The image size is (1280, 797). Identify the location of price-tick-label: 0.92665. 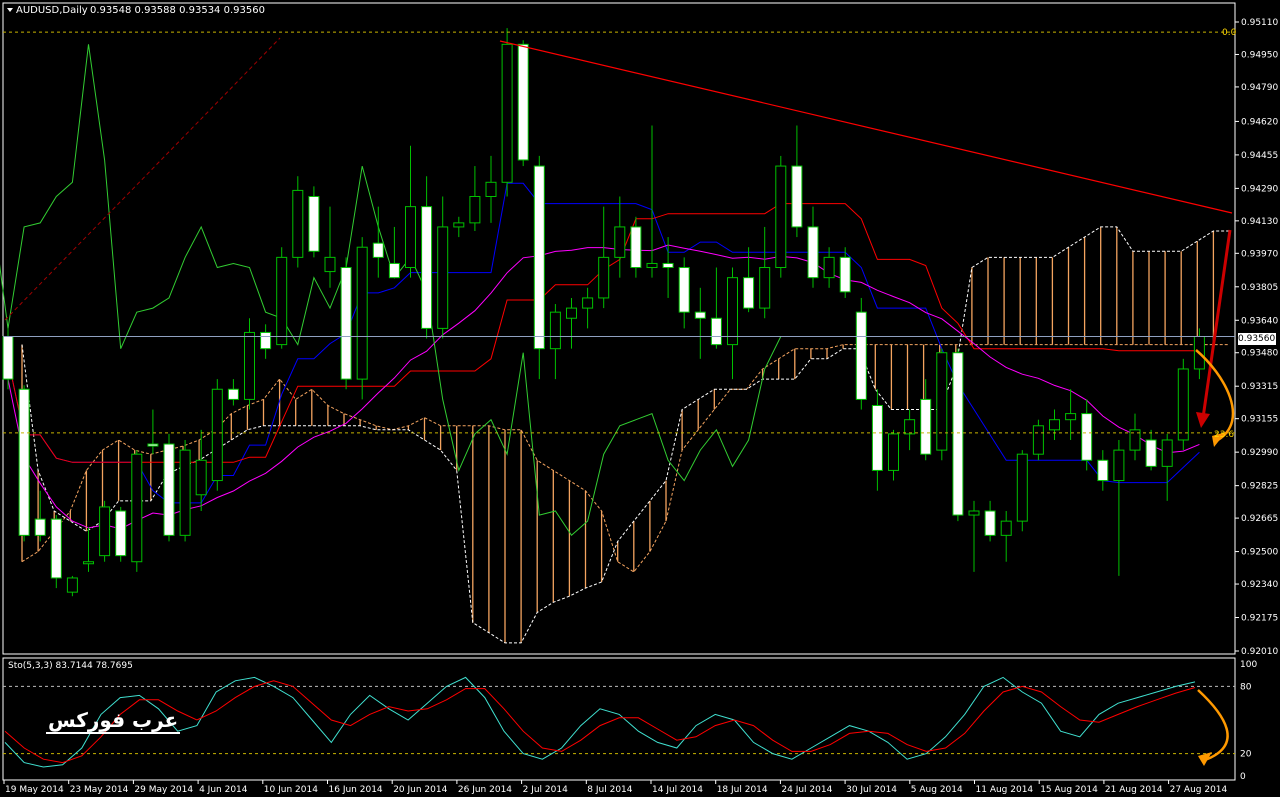
(1259, 519).